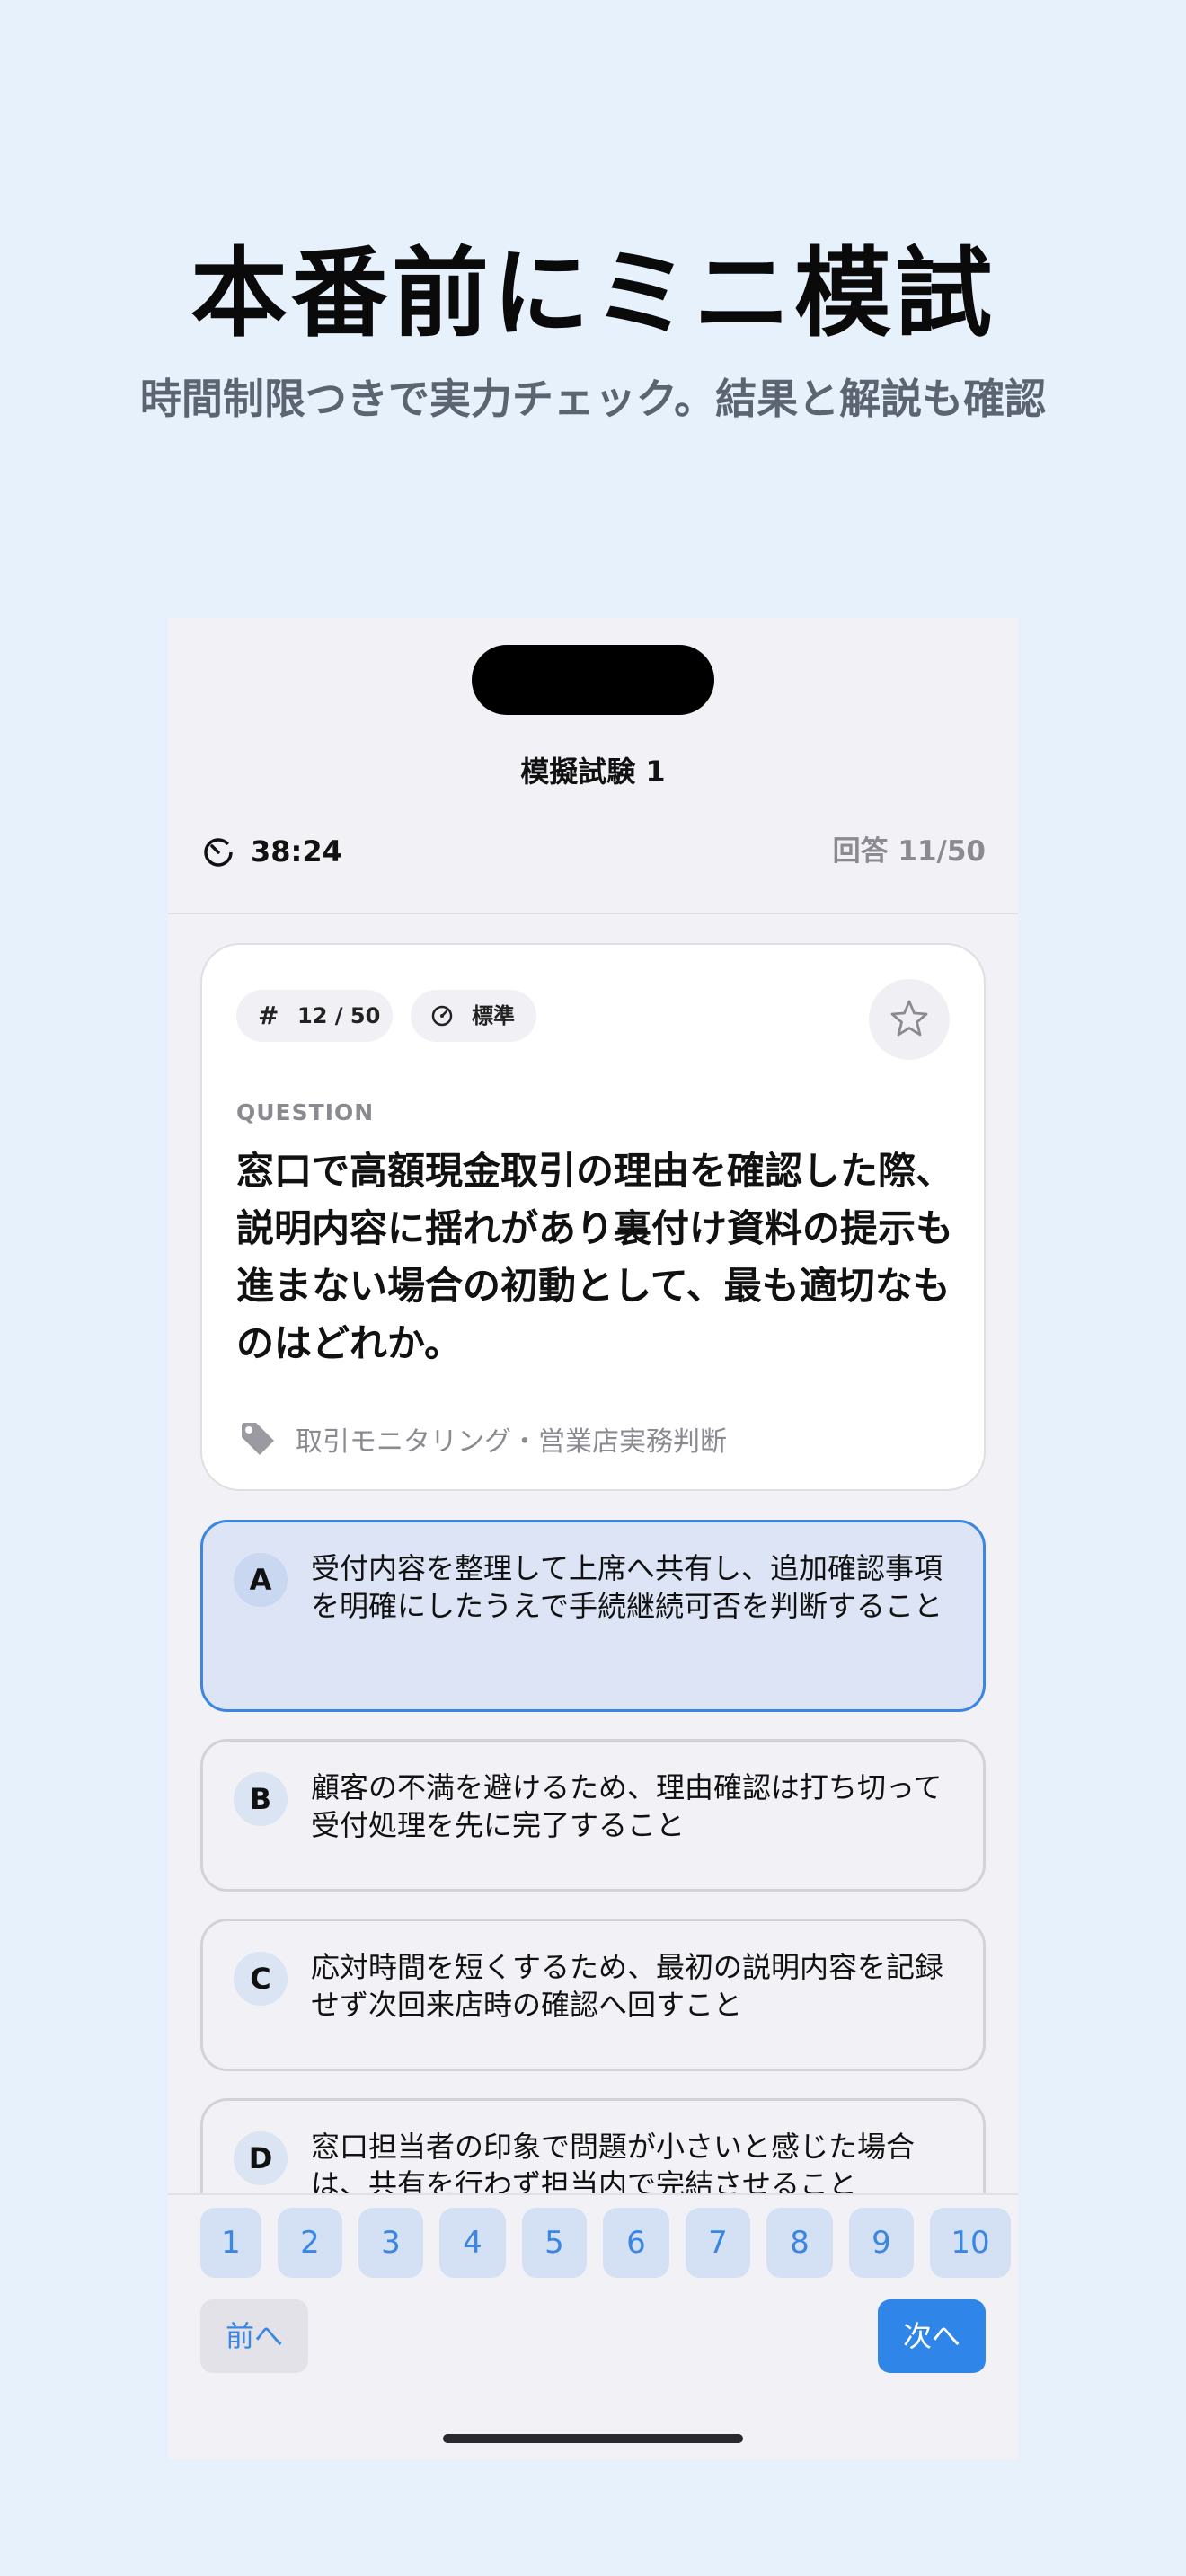 Image resolution: width=1186 pixels, height=2576 pixels. Describe the element at coordinates (593, 399) in the screenshot. I see `hero-subtitle: 時間制限つきで実力チェック。結果と解説も確認` at that location.